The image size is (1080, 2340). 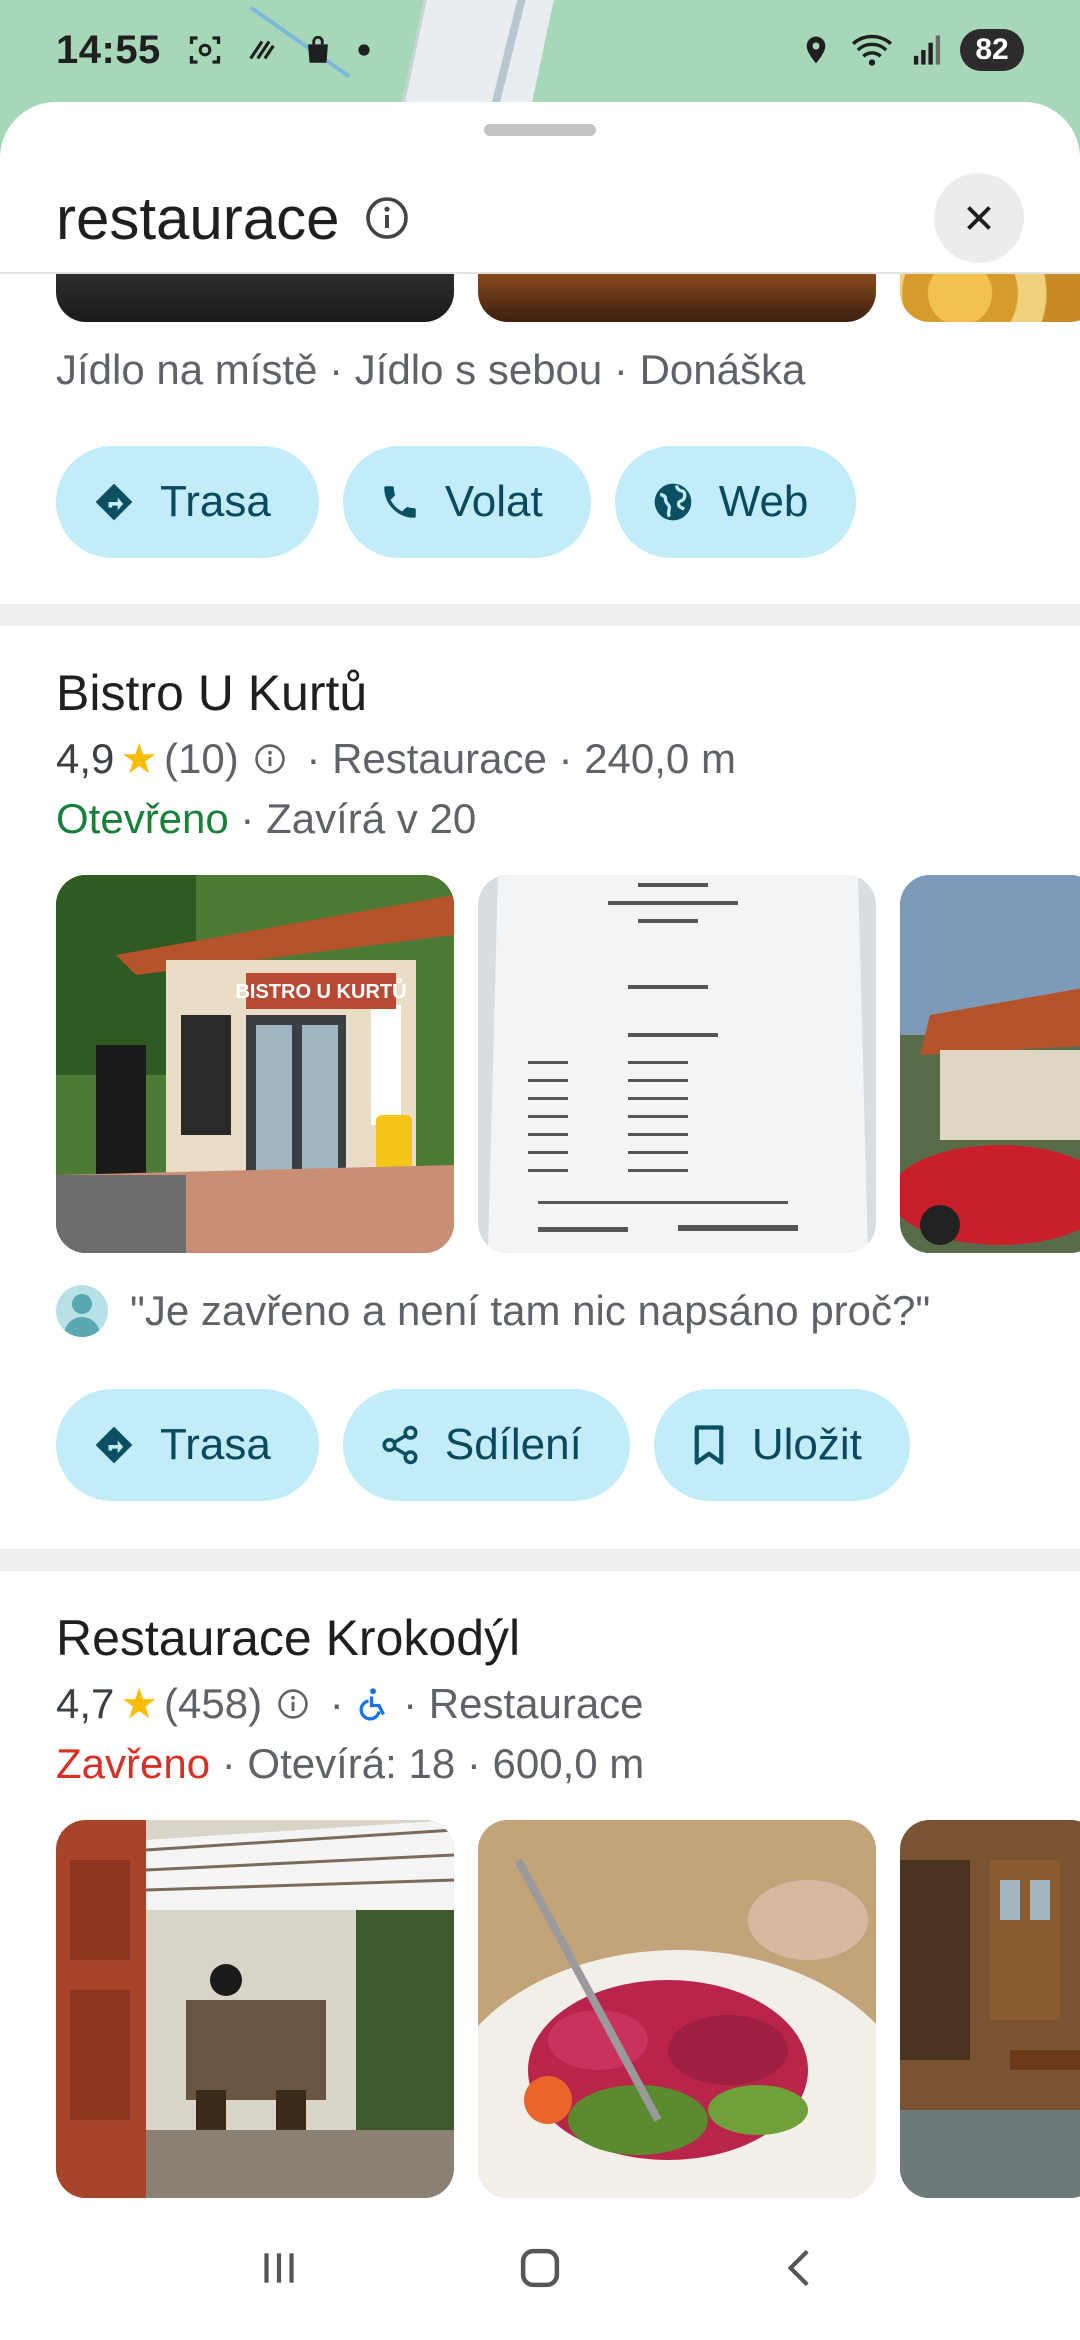 I want to click on close-icon, so click(x=979, y=218).